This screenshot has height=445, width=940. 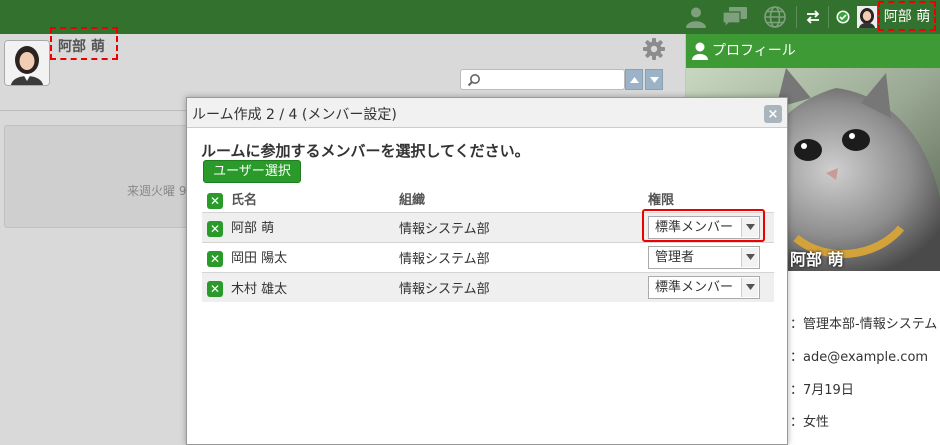 What do you see at coordinates (817, 259) in the screenshot?
I see `profile-name: 阿部 萌` at bounding box center [817, 259].